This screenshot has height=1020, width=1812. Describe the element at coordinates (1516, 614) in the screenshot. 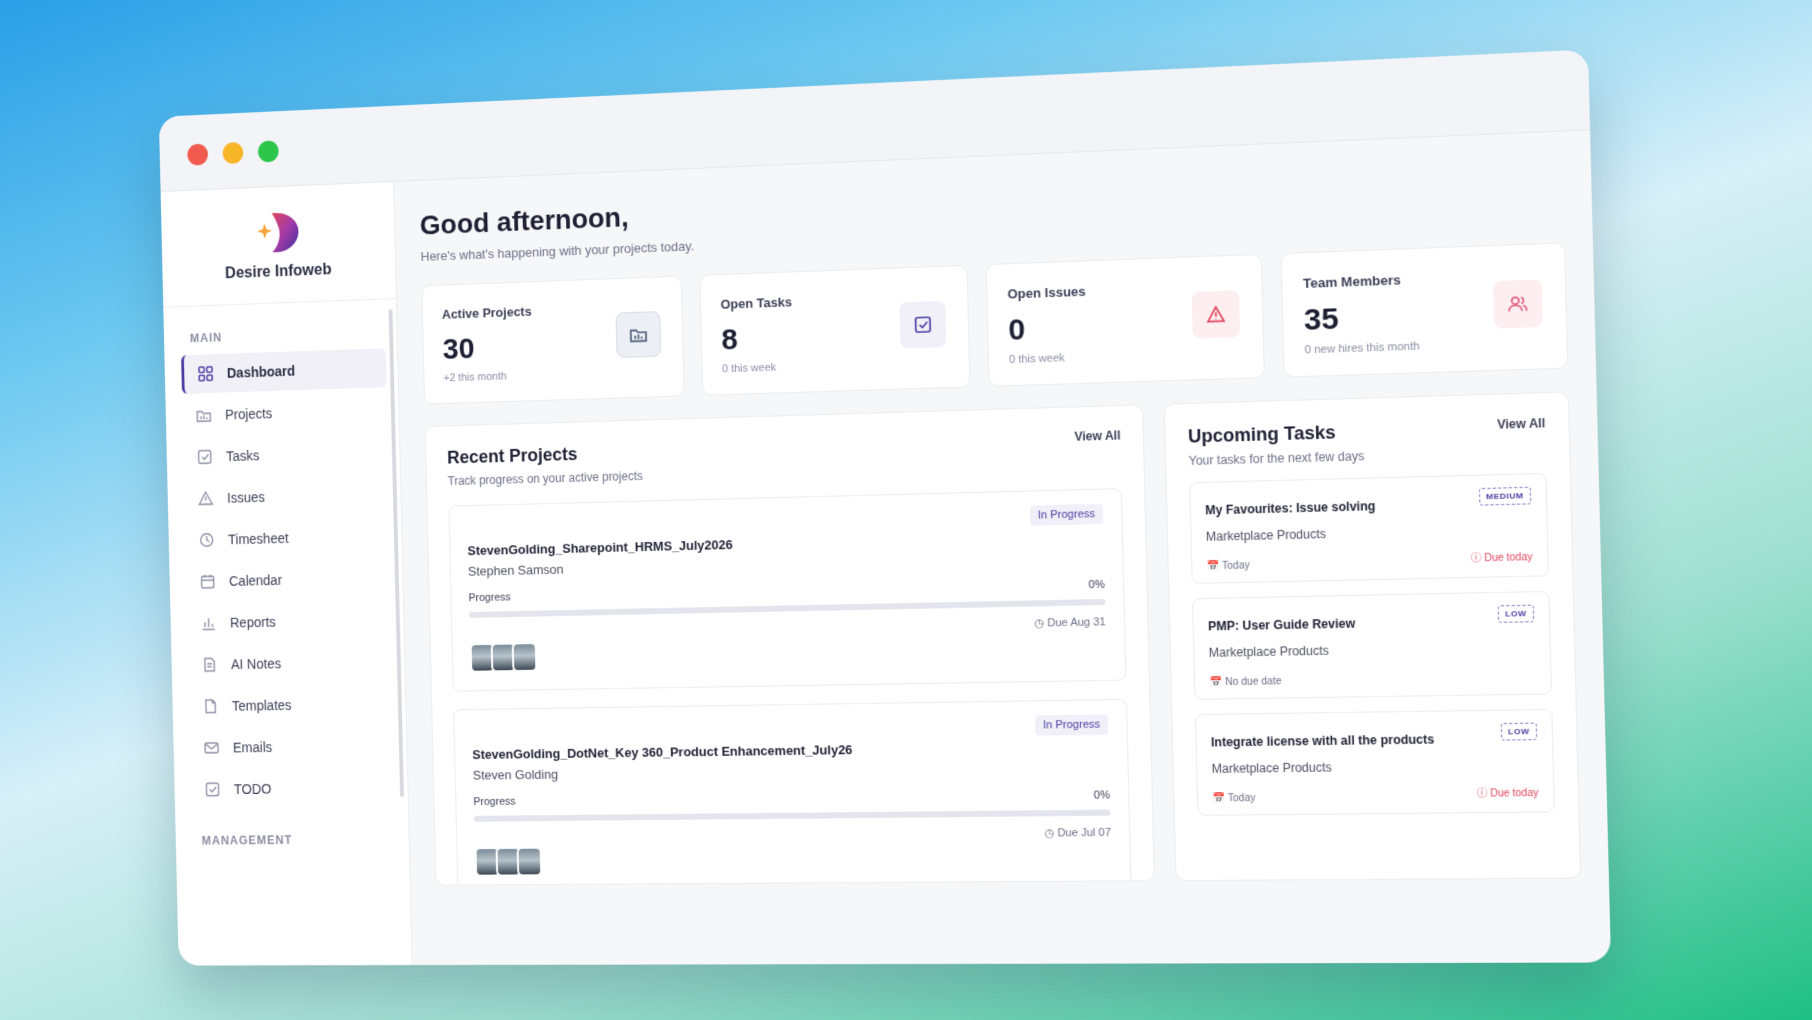

I see `priority-badge: LOW` at that location.